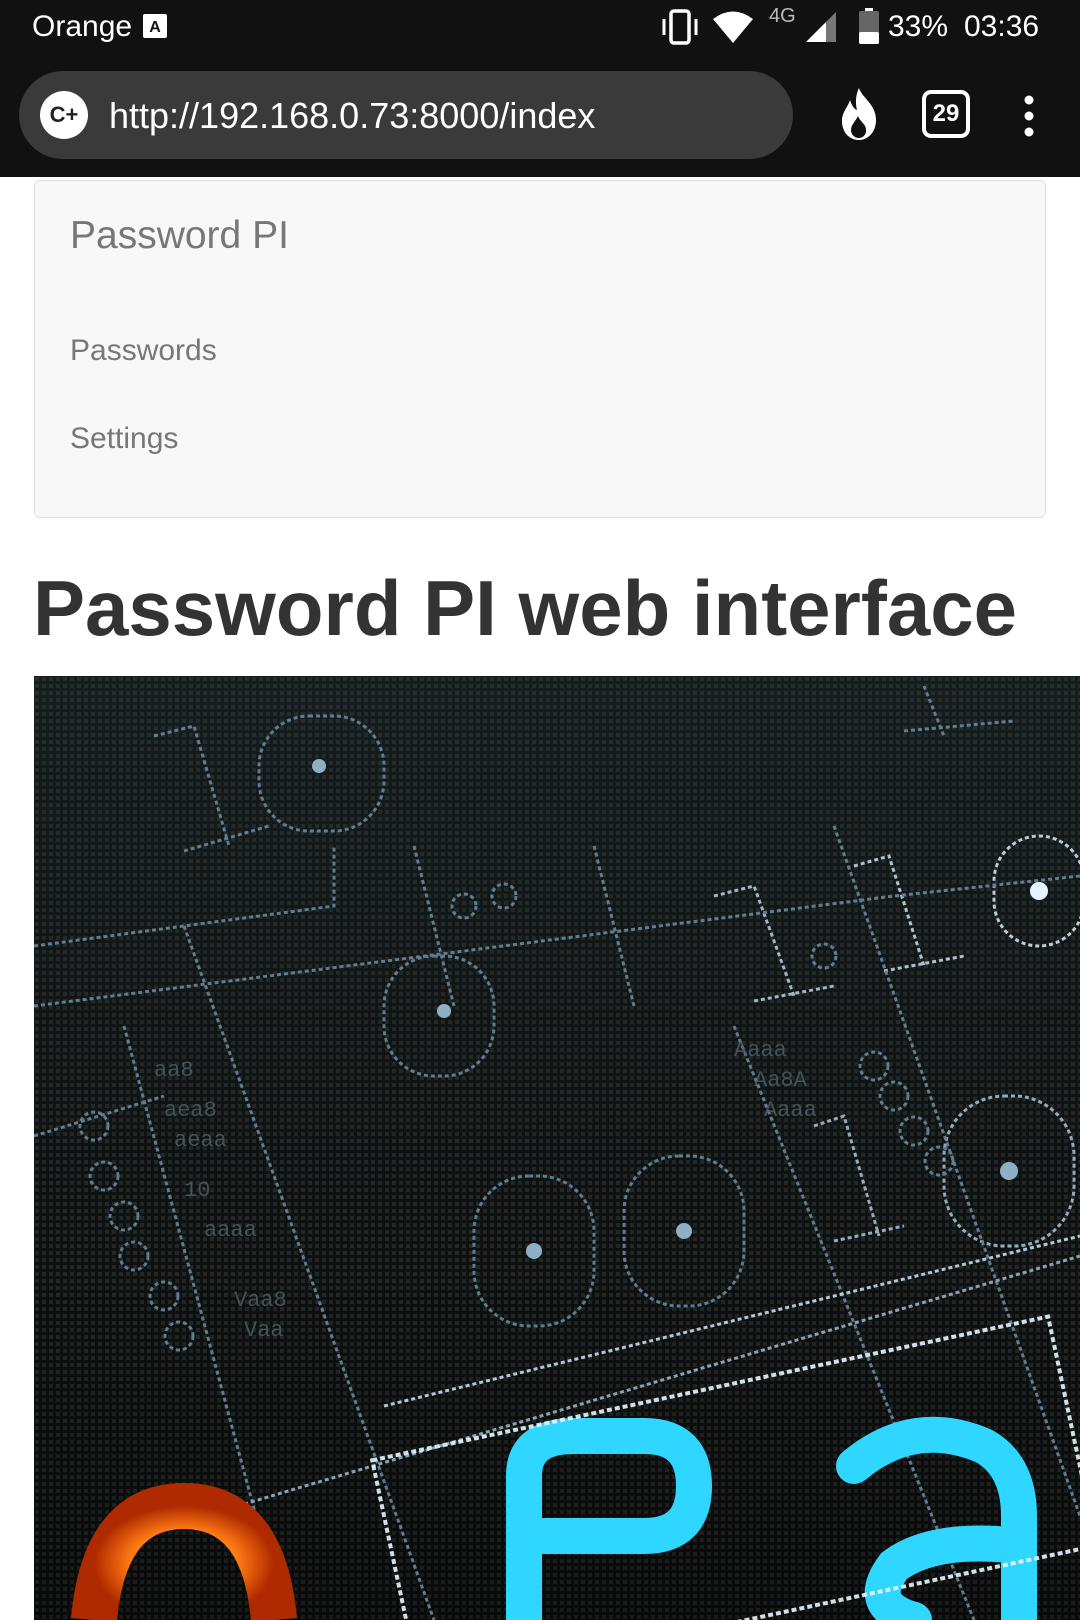 The height and width of the screenshot is (1620, 1080). I want to click on status-bar: Orange A 4G 33% 03:36, so click(540, 28).